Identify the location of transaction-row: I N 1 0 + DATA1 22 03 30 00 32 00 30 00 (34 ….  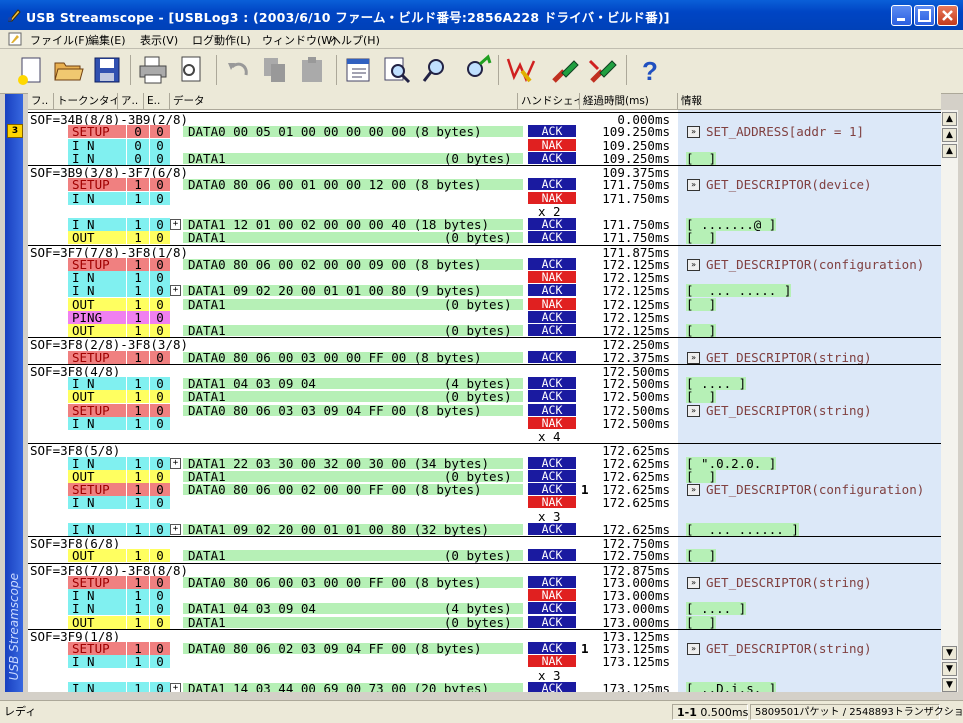
(484, 463).